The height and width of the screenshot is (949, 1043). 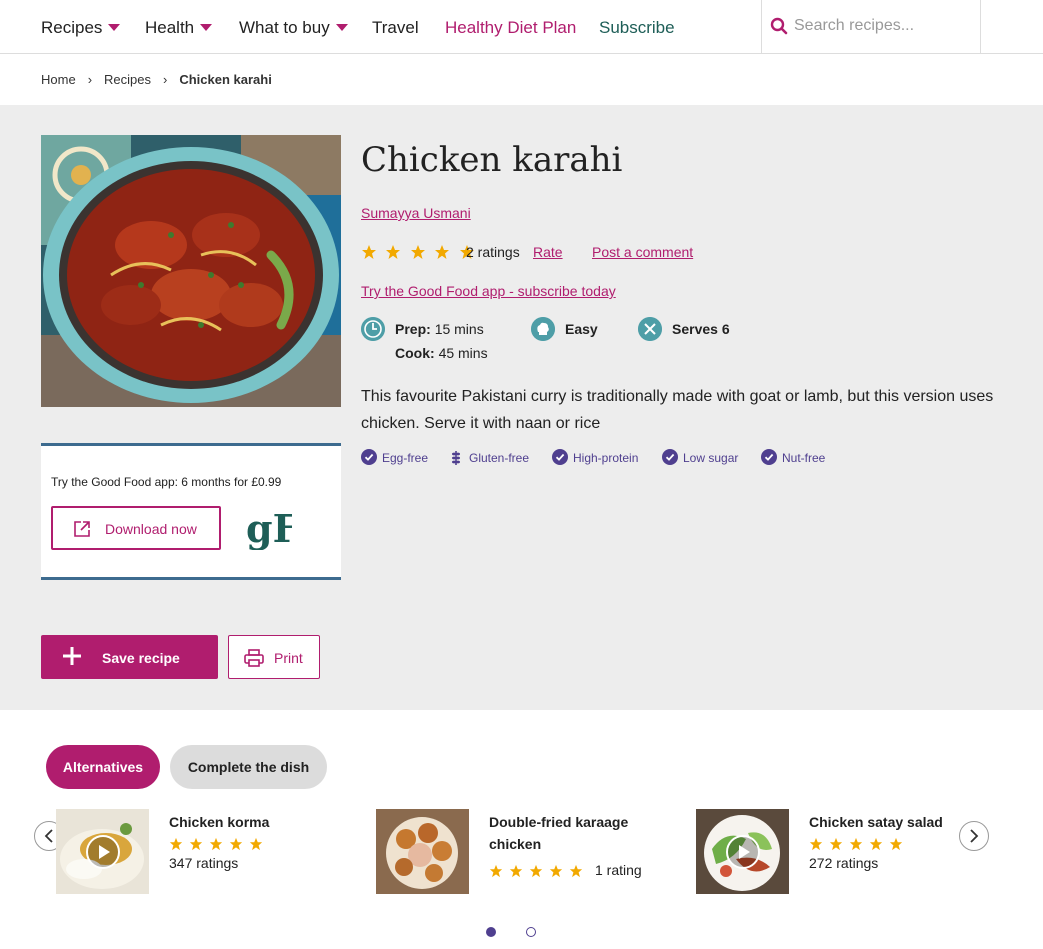 I want to click on breadcrumb: Home › Recipes › Chicken karahi, so click(x=156, y=79).